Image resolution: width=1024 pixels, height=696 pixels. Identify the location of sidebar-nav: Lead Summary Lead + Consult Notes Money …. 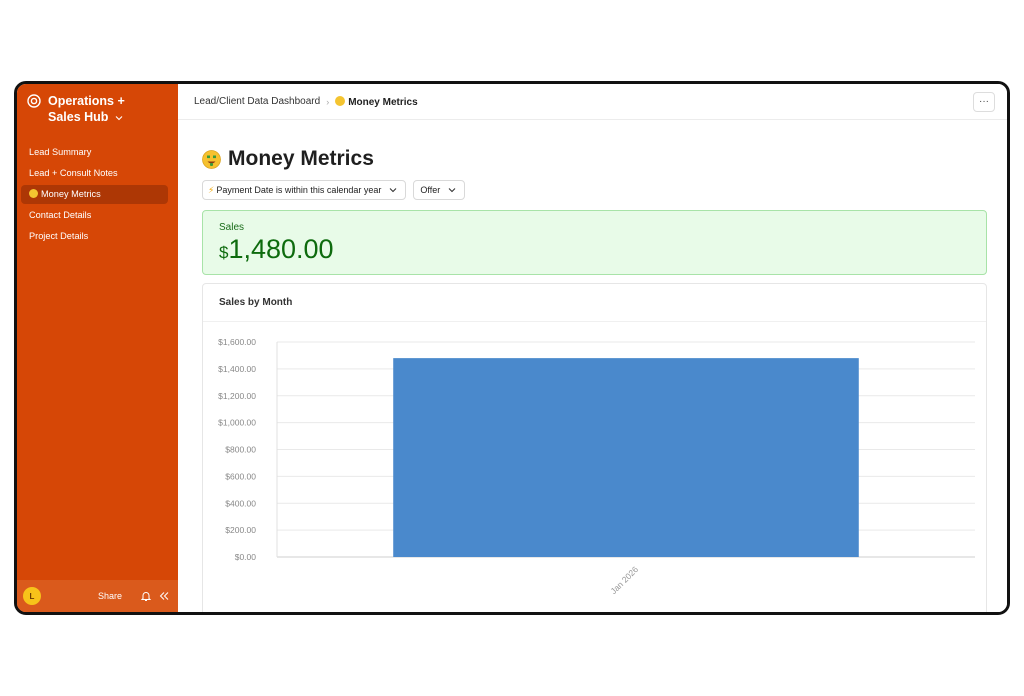
(97, 194).